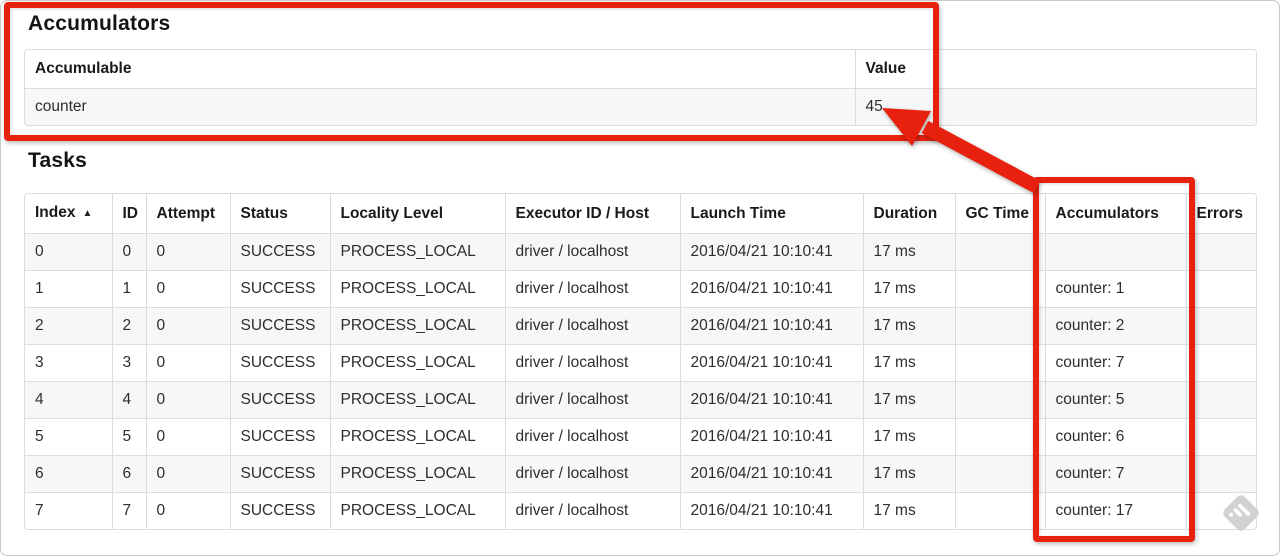  I want to click on cell-index: 1, so click(68, 289).